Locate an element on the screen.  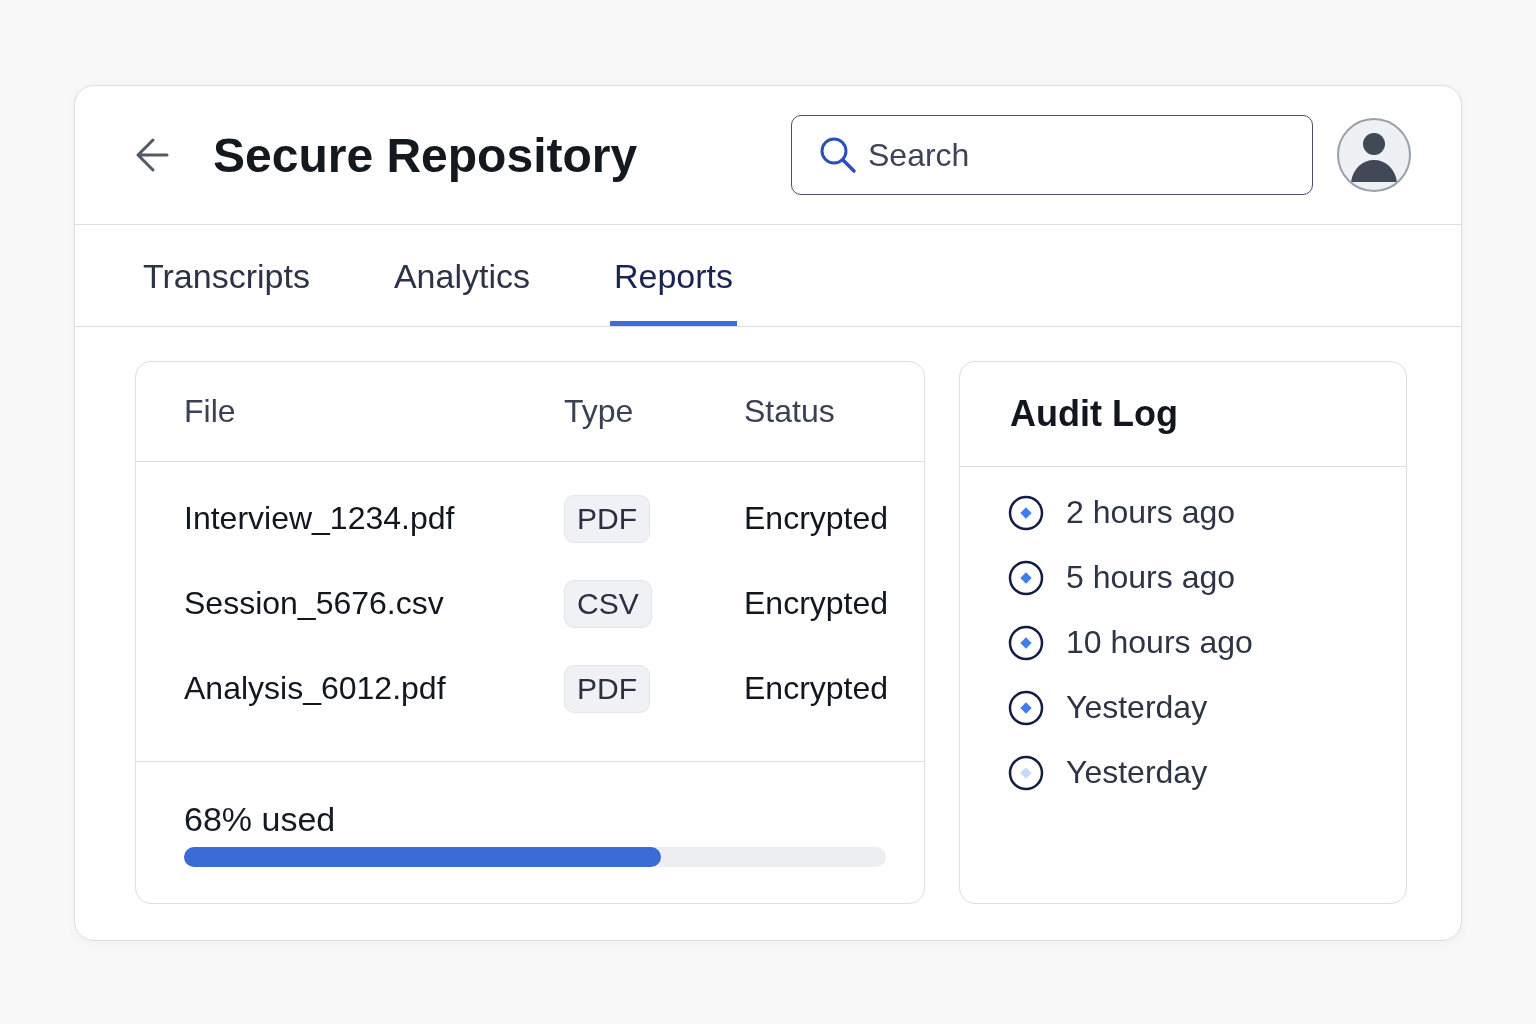
page-title: Secure Repository is located at coordinates (426, 155).